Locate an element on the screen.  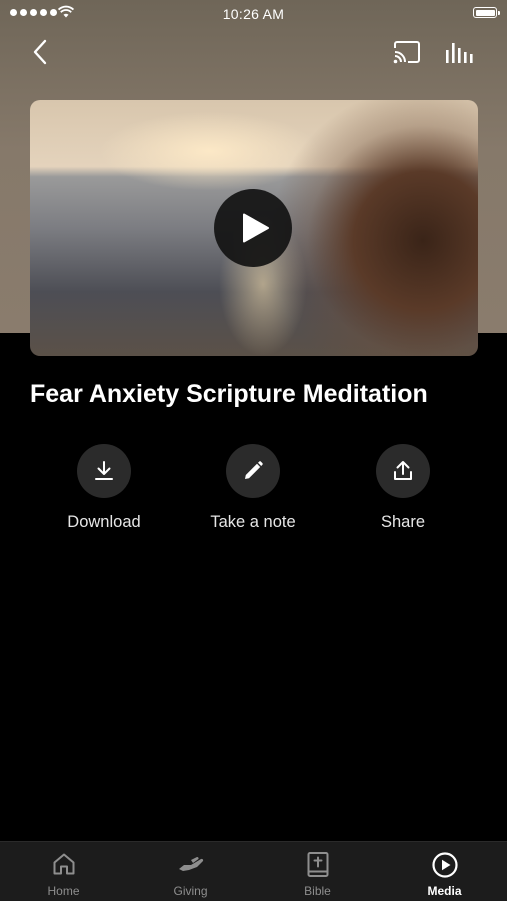
home-icon is located at coordinates (63, 864).